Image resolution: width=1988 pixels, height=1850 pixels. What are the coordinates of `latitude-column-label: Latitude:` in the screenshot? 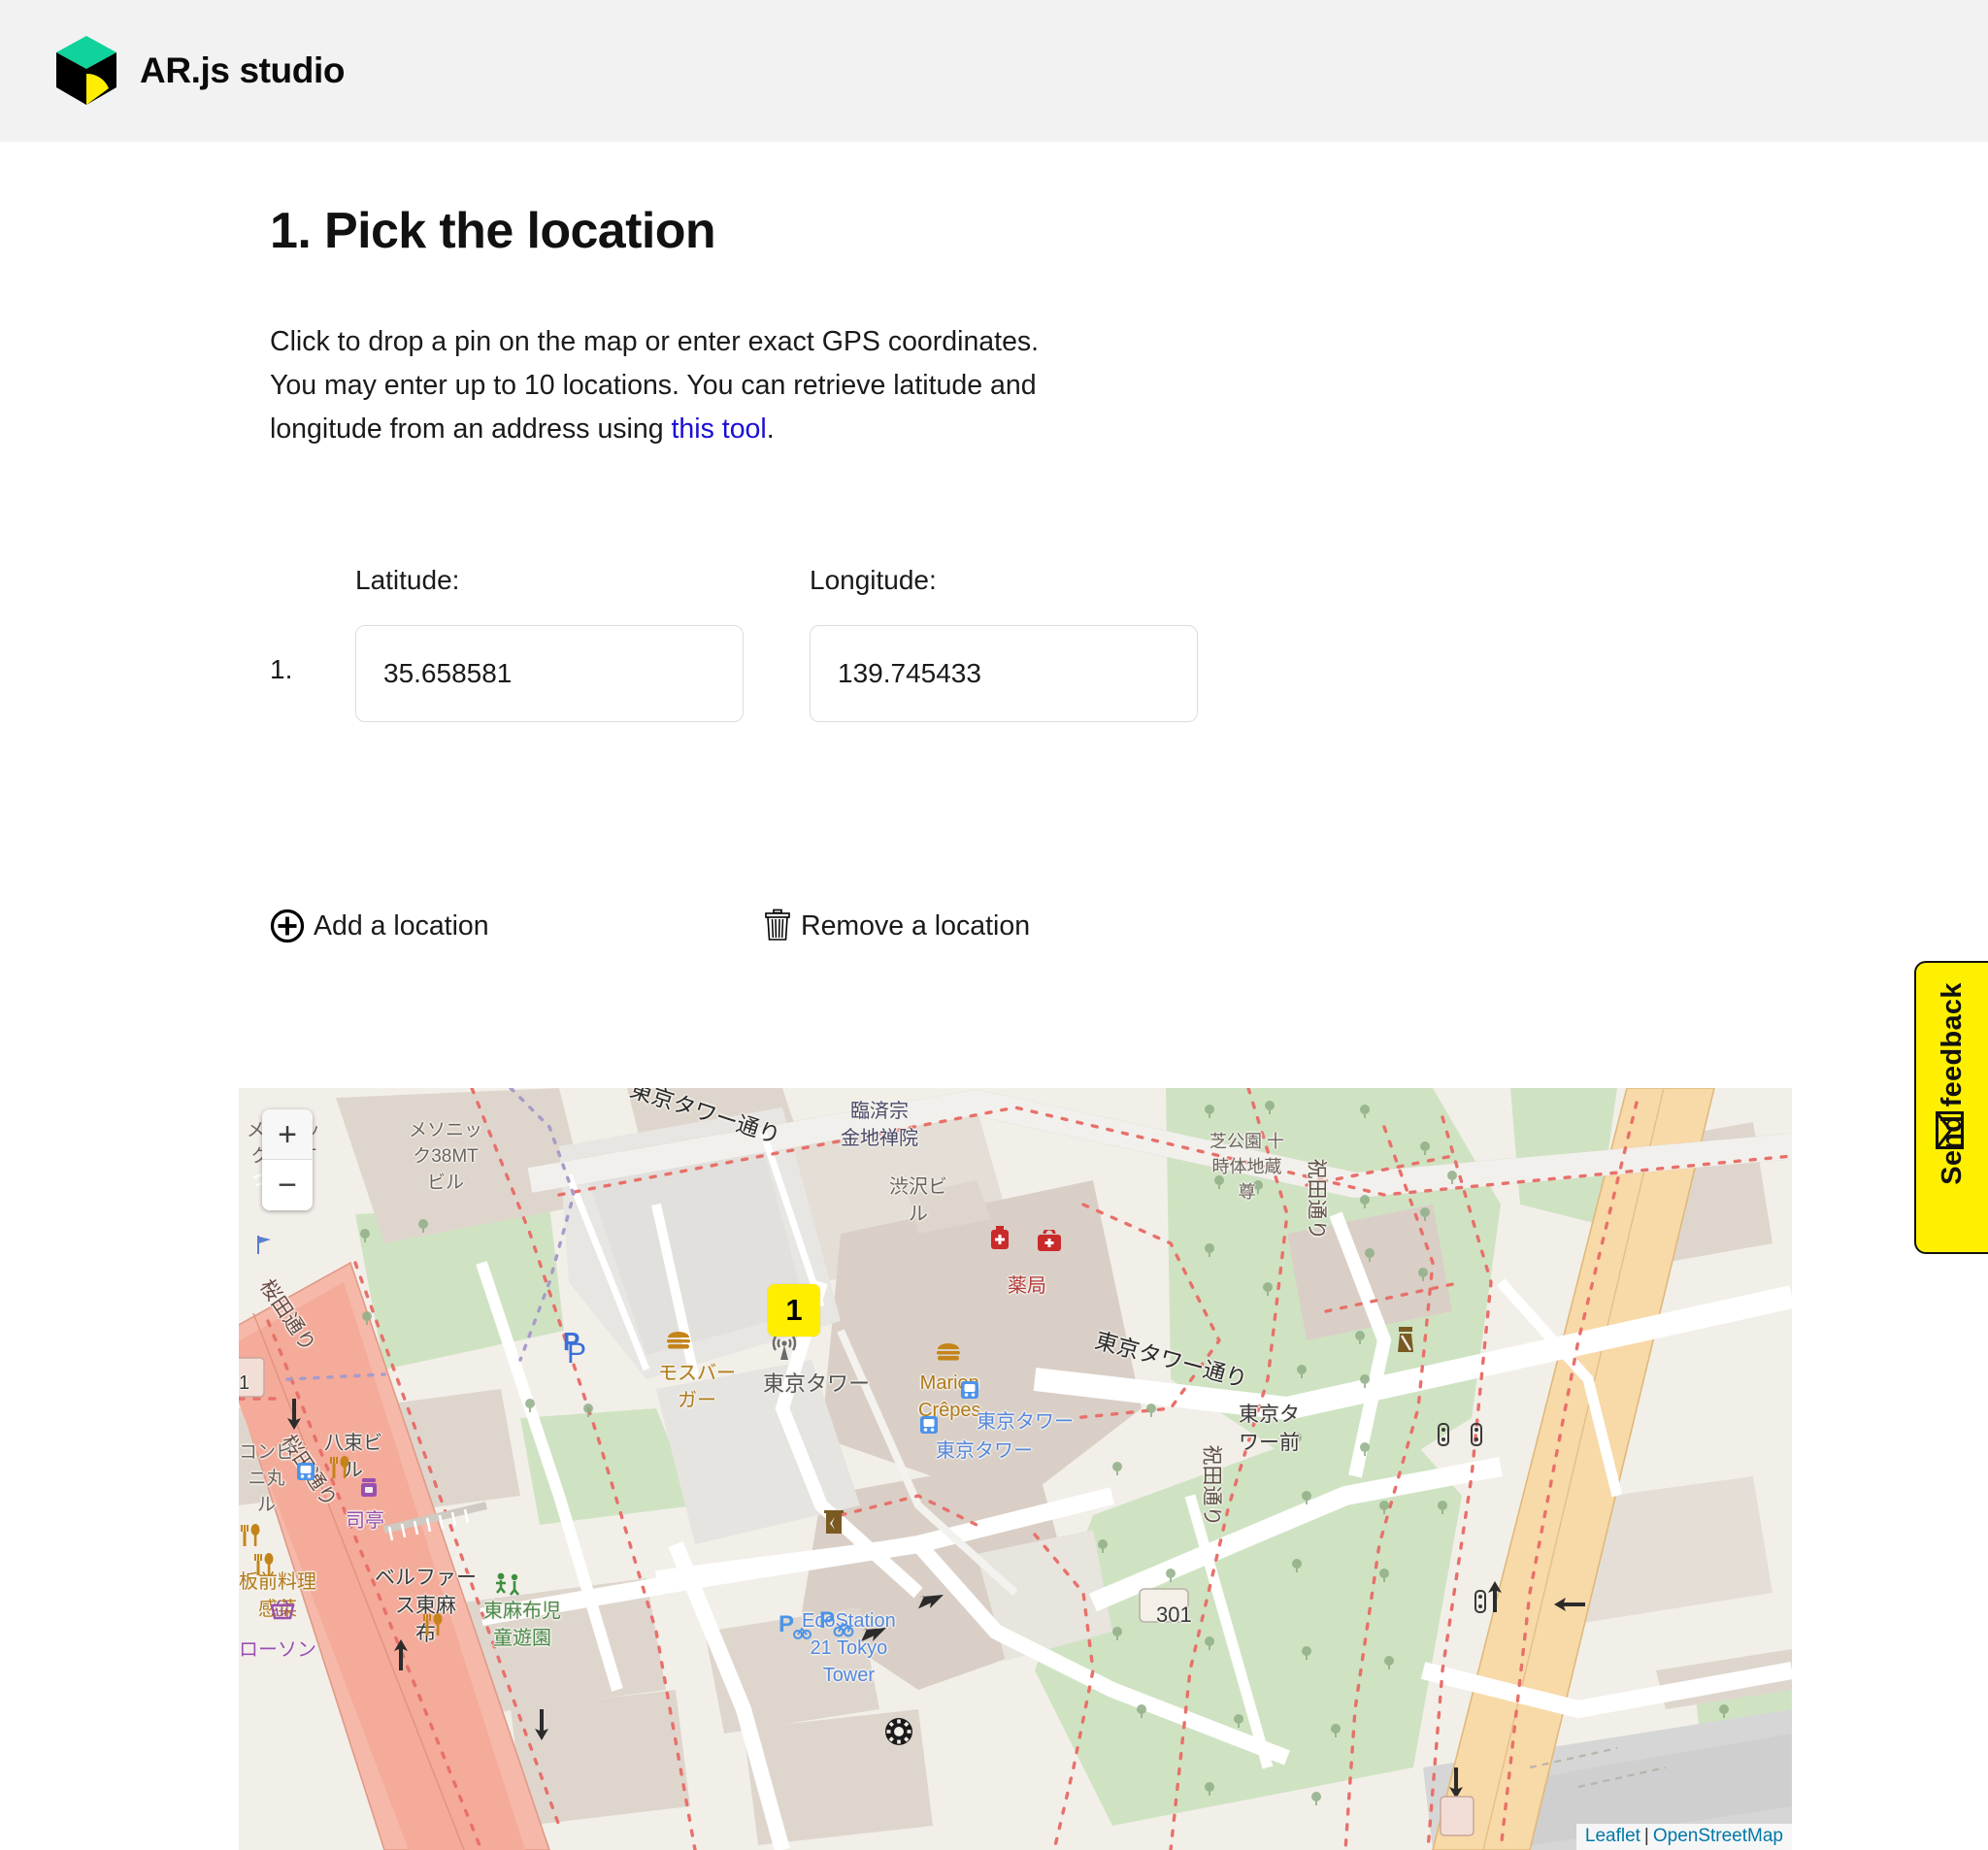 It's located at (407, 580).